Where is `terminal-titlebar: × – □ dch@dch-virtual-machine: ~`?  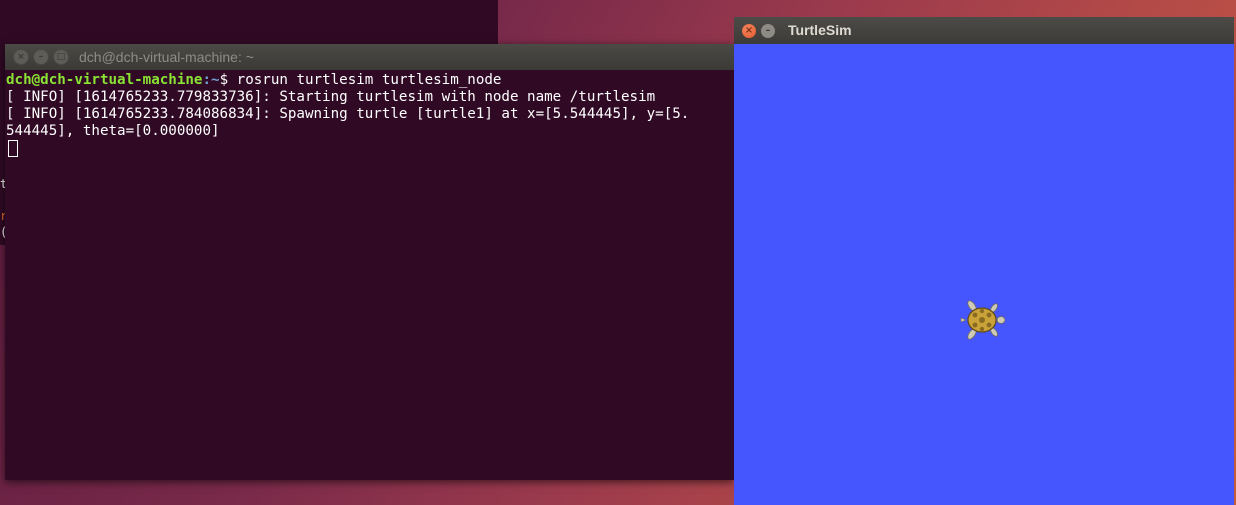
terminal-titlebar: × – □ dch@dch-virtual-machine: ~ is located at coordinates (369, 57).